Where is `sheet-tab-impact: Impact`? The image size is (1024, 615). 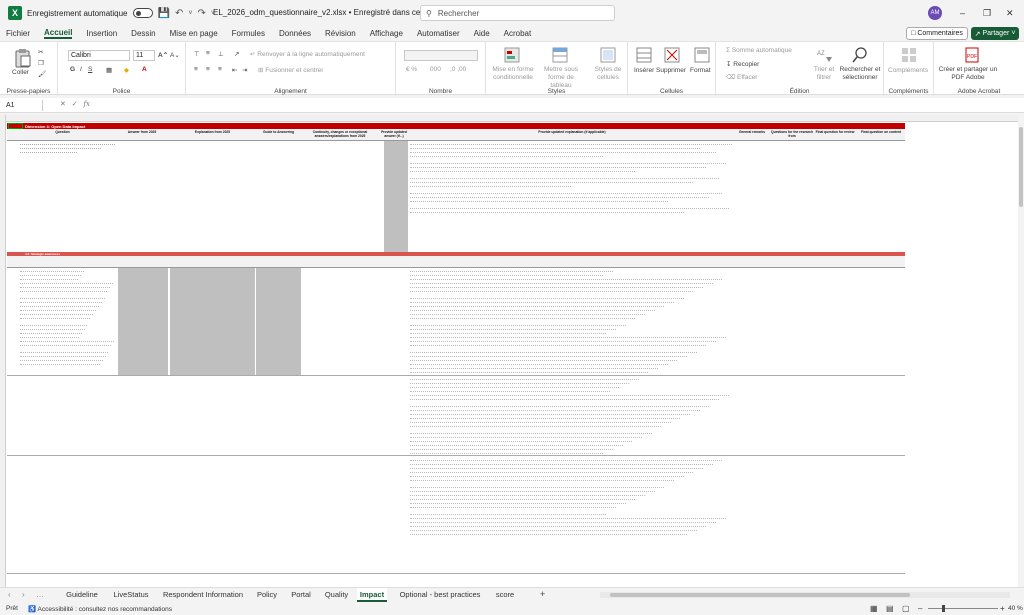 sheet-tab-impact: Impact is located at coordinates (372, 595).